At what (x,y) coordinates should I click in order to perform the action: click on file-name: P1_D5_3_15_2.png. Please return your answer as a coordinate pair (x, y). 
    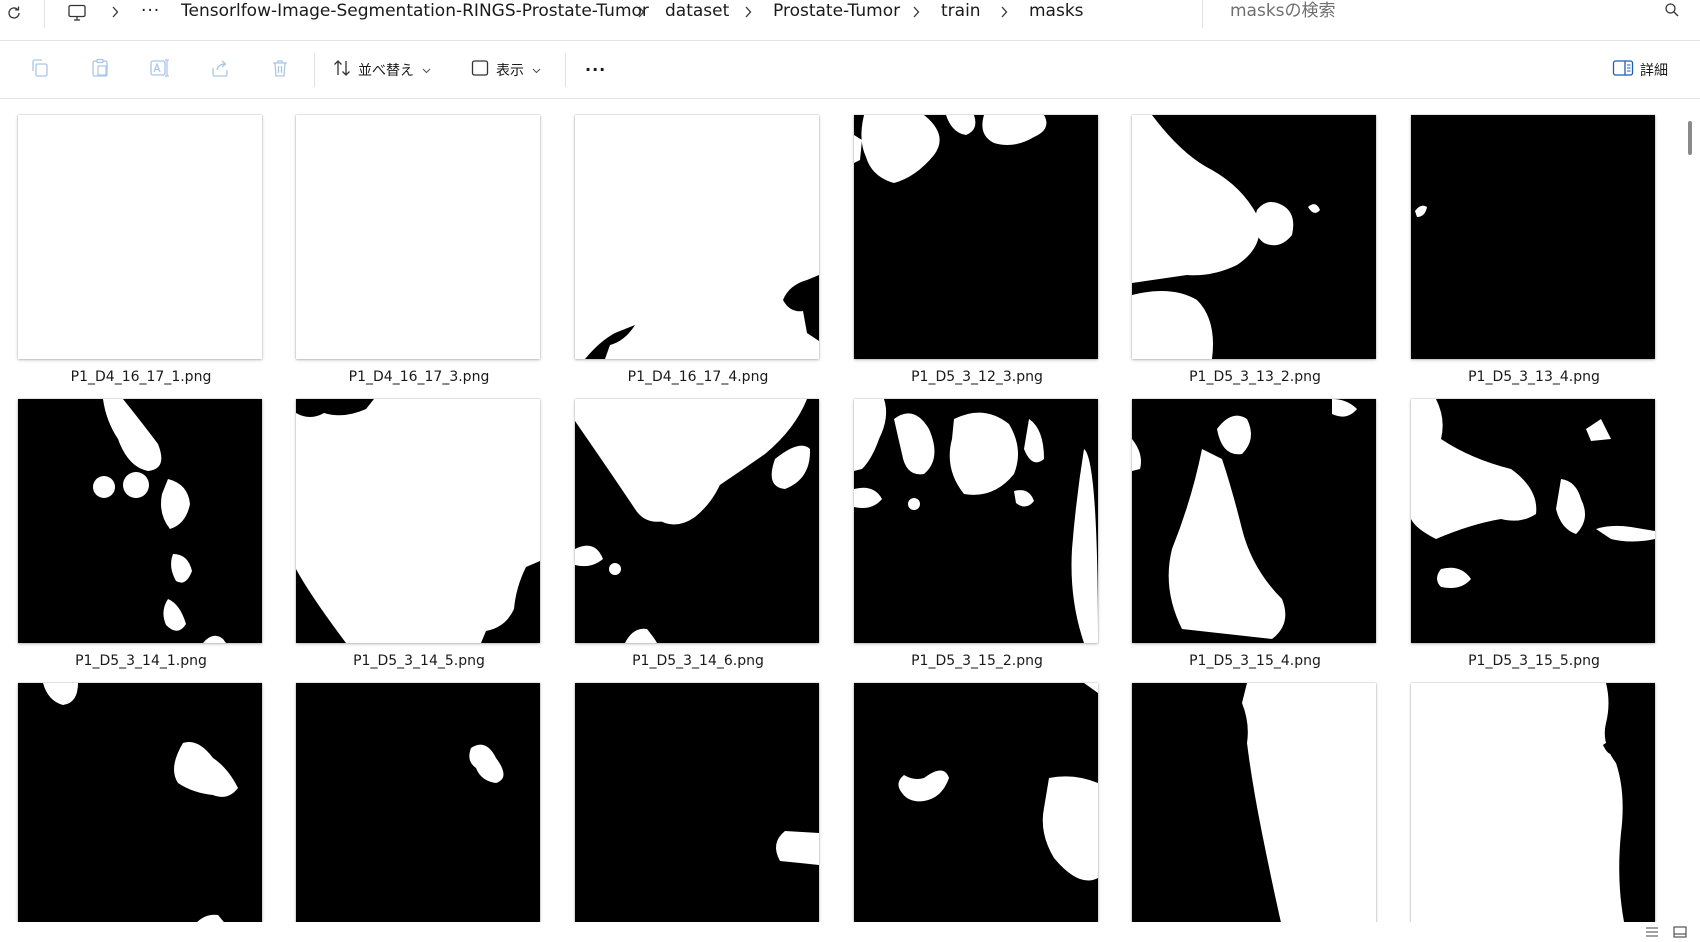
    Looking at the image, I should click on (977, 661).